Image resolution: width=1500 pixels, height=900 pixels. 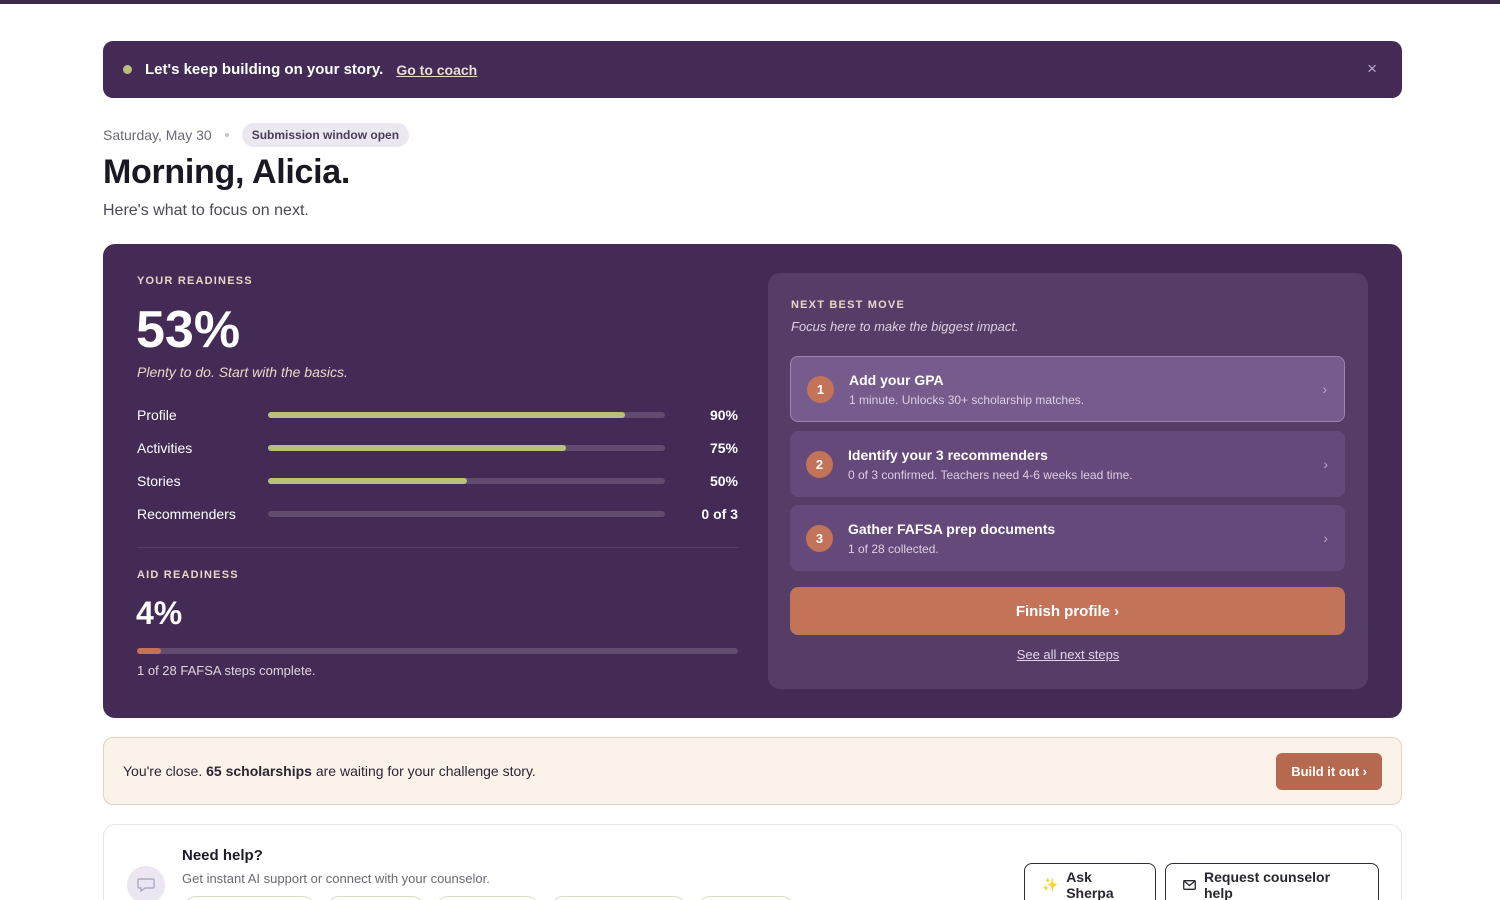 What do you see at coordinates (750, 2) in the screenshot?
I see `top-accent-line` at bounding box center [750, 2].